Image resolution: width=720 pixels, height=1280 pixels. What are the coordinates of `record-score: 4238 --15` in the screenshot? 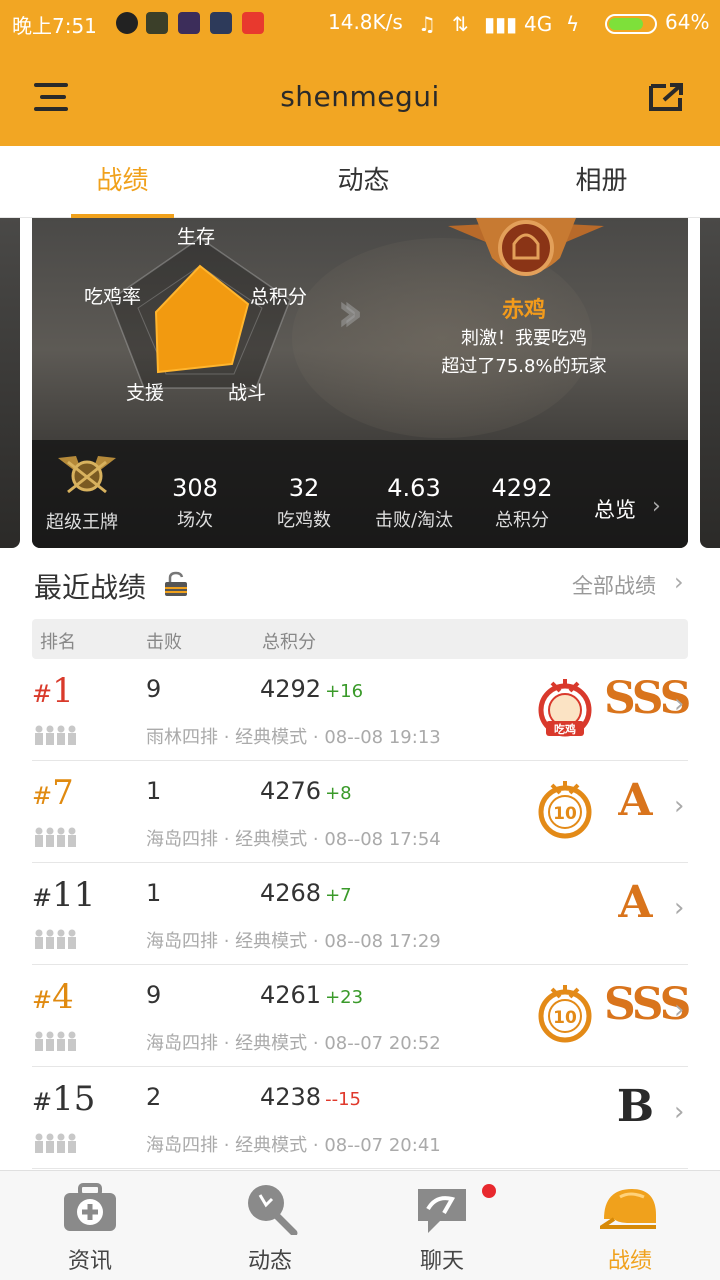 It's located at (310, 1097).